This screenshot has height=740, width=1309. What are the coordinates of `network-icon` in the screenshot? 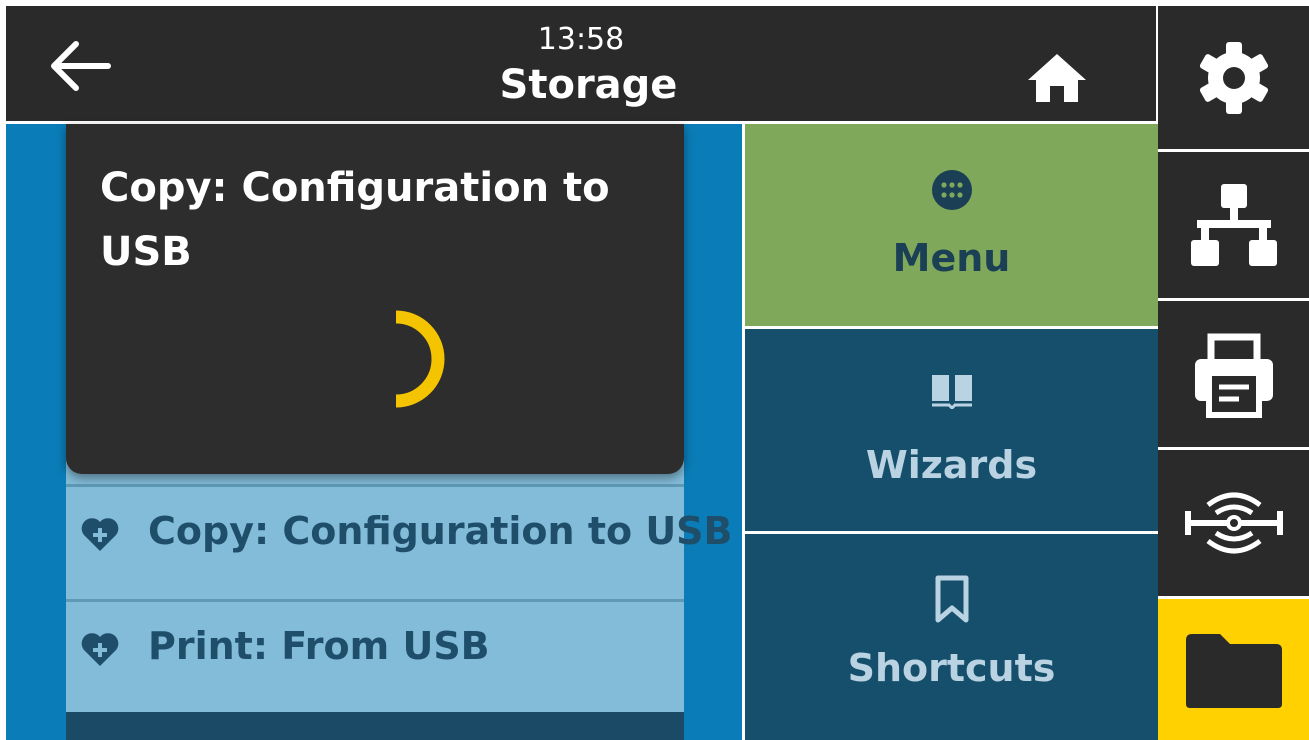 It's located at (1233, 225).